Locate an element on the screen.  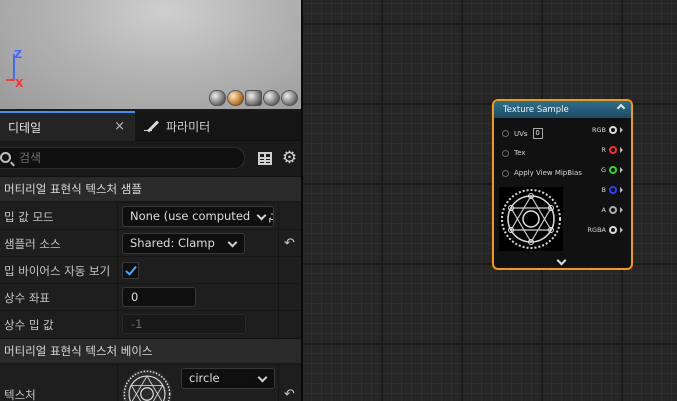
prop-label: 밉 값 모드 is located at coordinates (29, 217).